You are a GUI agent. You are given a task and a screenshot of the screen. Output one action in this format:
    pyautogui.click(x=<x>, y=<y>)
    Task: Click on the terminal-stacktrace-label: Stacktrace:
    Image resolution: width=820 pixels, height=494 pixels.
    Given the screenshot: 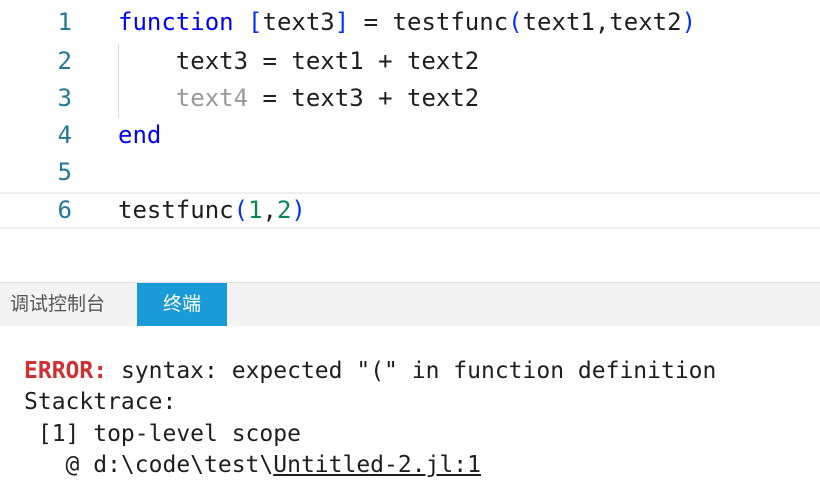 What is the action you would take?
    pyautogui.click(x=100, y=402)
    